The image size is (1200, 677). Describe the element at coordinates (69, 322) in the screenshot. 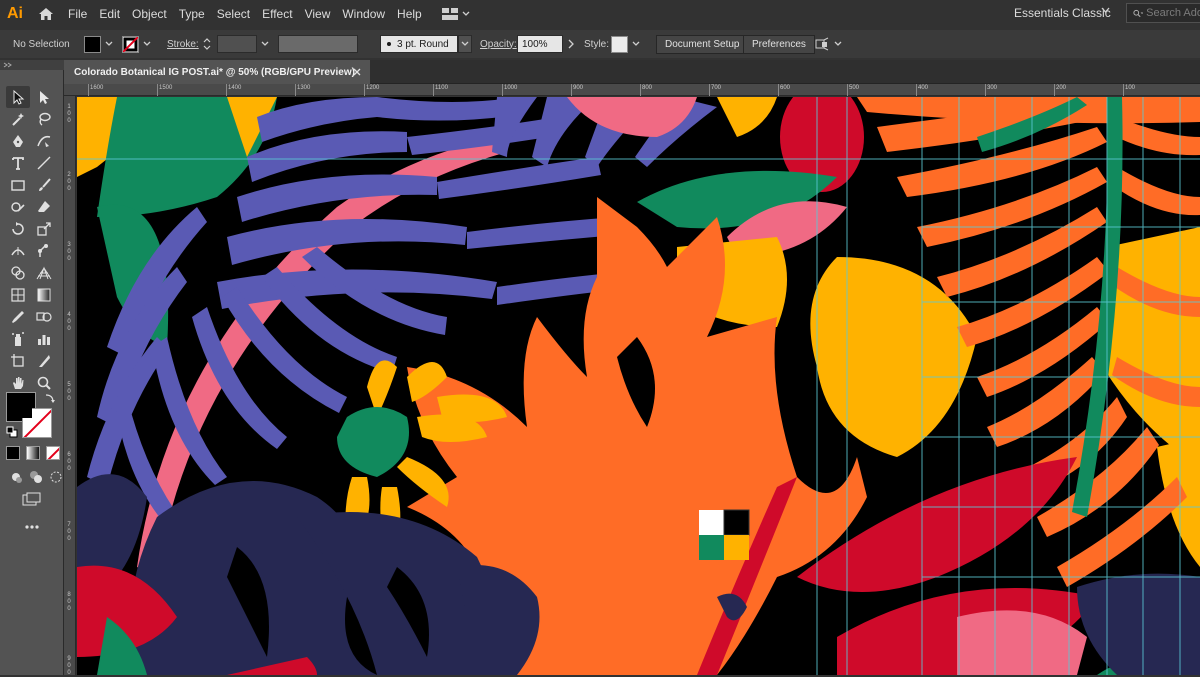

I see `ruler-label: 4 0 0` at that location.